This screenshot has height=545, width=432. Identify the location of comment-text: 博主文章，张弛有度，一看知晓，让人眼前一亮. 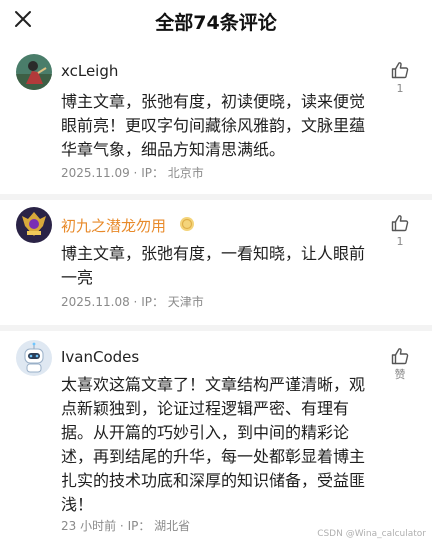
(213, 265).